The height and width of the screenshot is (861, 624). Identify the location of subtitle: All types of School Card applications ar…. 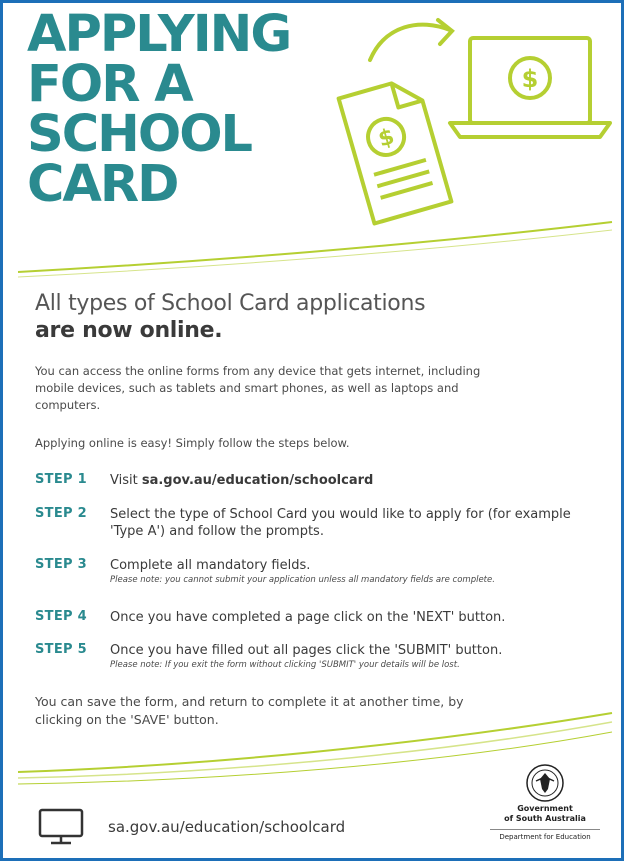
(230, 317).